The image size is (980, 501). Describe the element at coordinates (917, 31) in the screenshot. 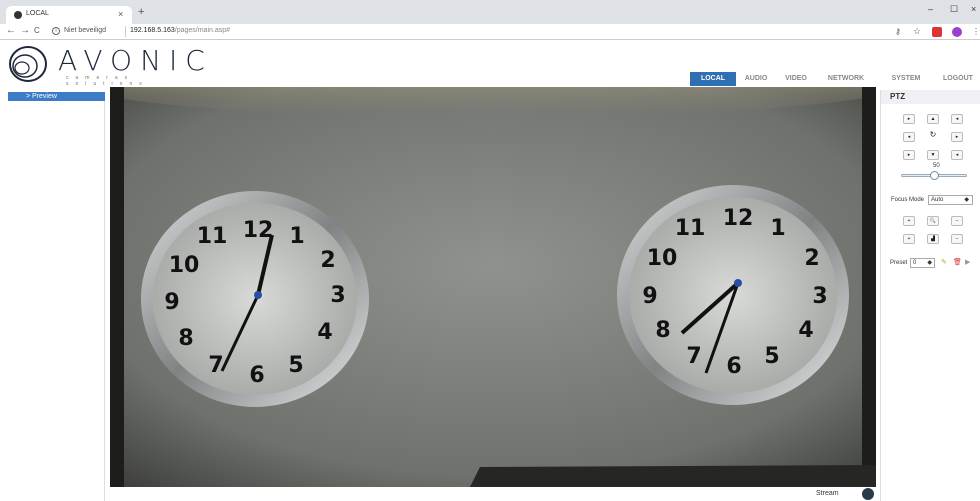

I see `bookmark-star-icon: ☆` at that location.